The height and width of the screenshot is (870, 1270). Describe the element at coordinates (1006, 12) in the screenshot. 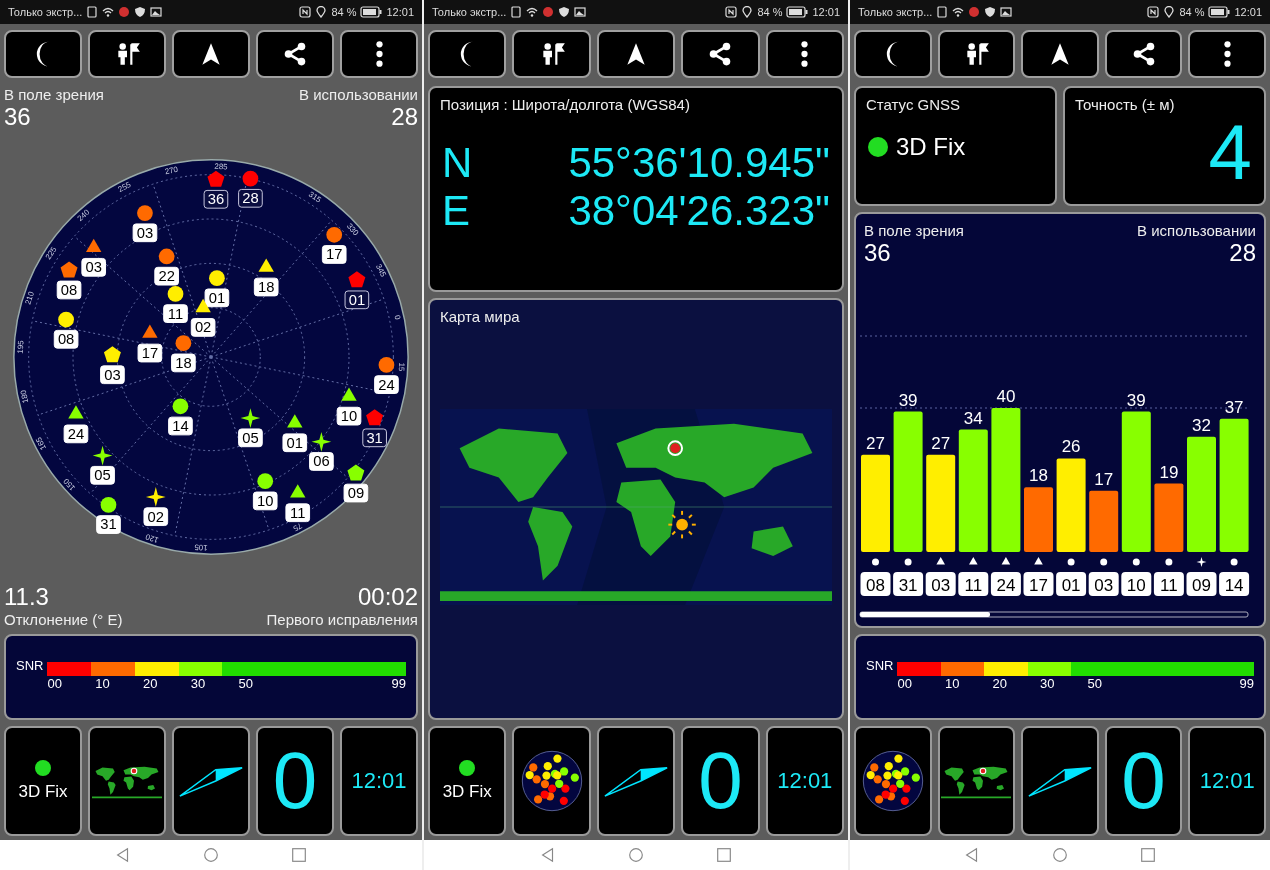

I see `gallery-icon` at that location.